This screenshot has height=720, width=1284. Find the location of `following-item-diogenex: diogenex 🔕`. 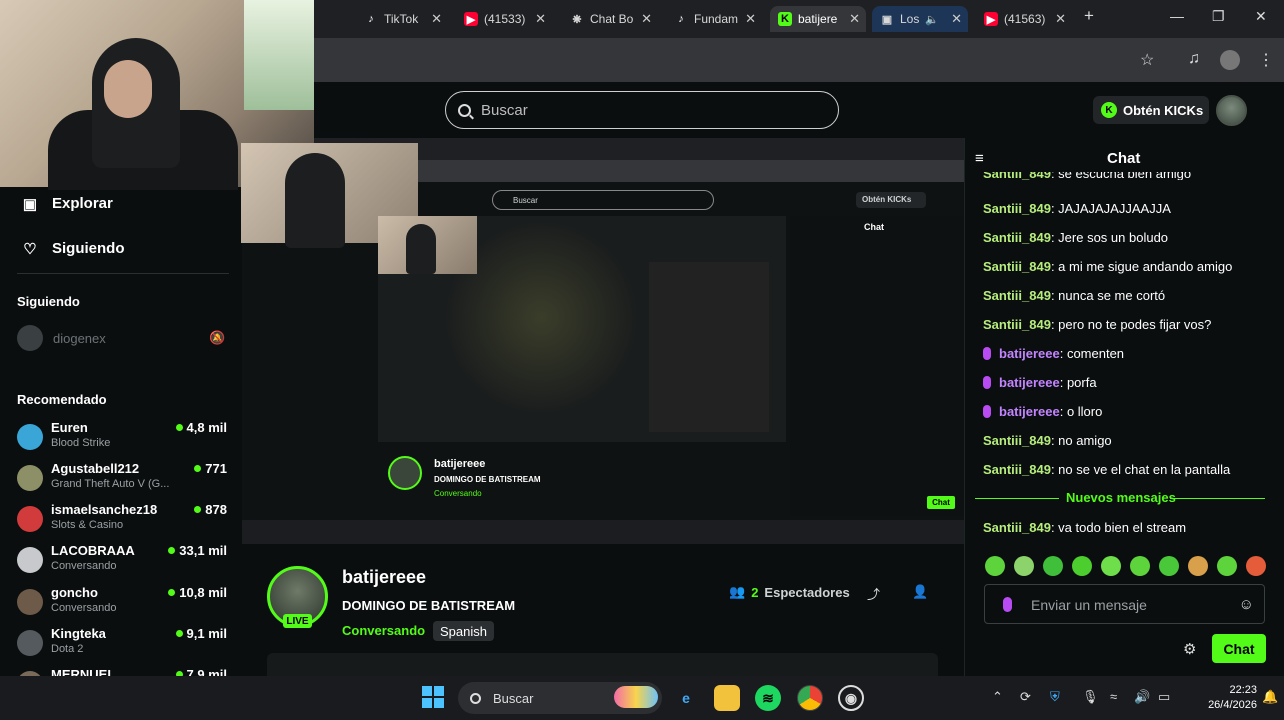

following-item-diogenex: diogenex 🔕 is located at coordinates (121, 338).